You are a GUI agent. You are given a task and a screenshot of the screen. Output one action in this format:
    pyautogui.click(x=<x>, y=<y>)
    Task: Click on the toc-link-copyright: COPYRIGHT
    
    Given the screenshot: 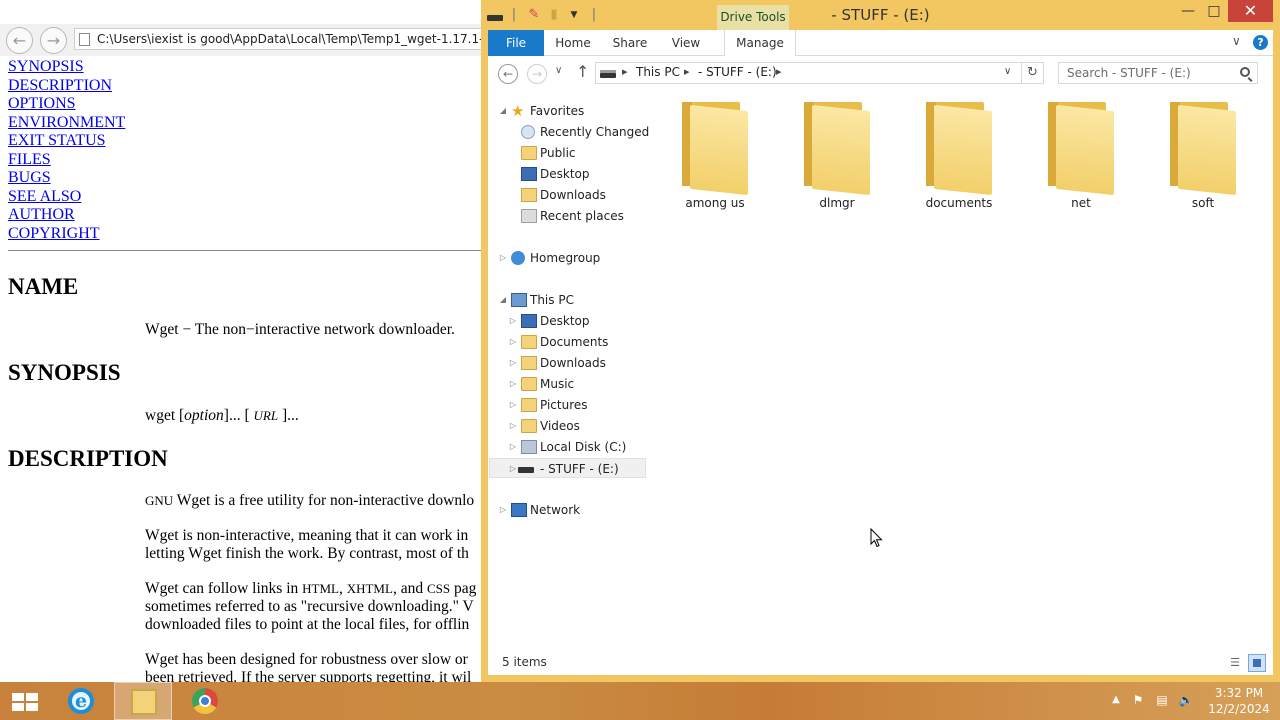 What is the action you would take?
    pyautogui.click(x=66, y=234)
    